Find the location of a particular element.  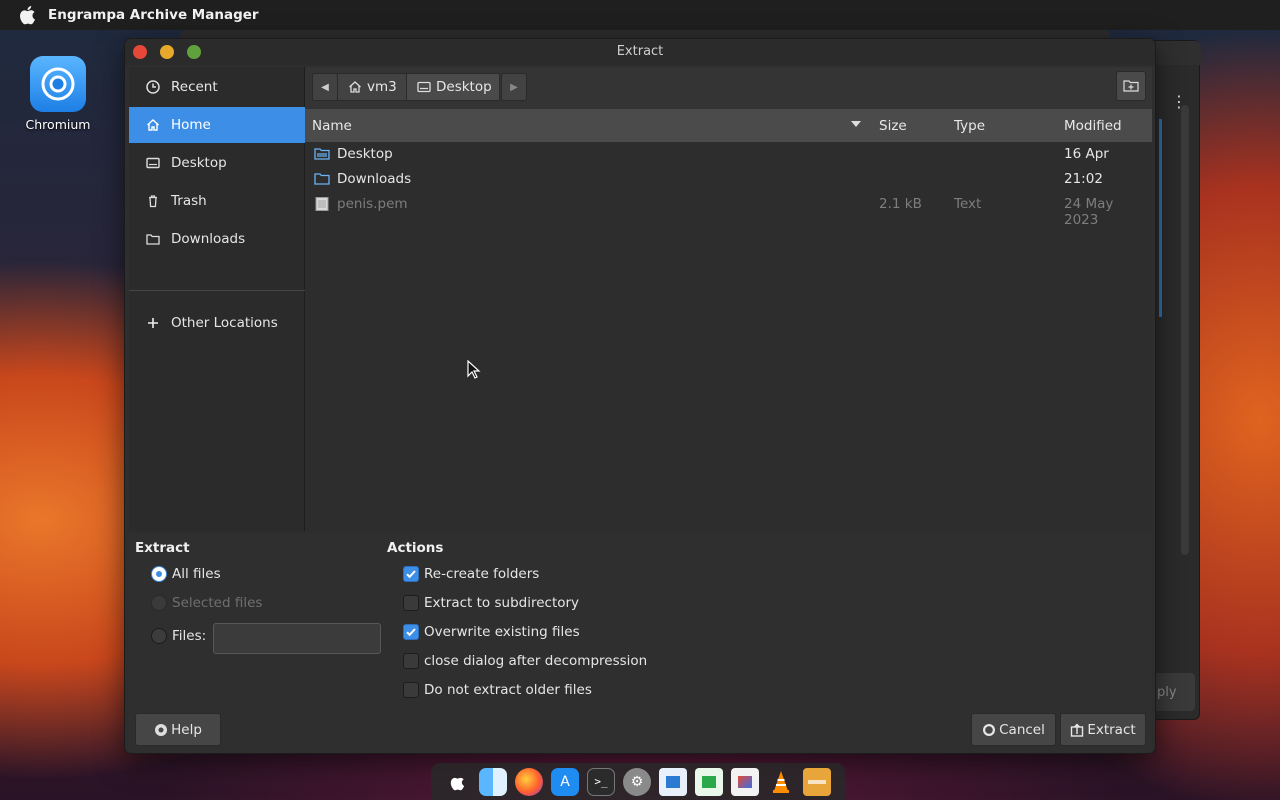

all-files-radio: All files is located at coordinates (186, 574).